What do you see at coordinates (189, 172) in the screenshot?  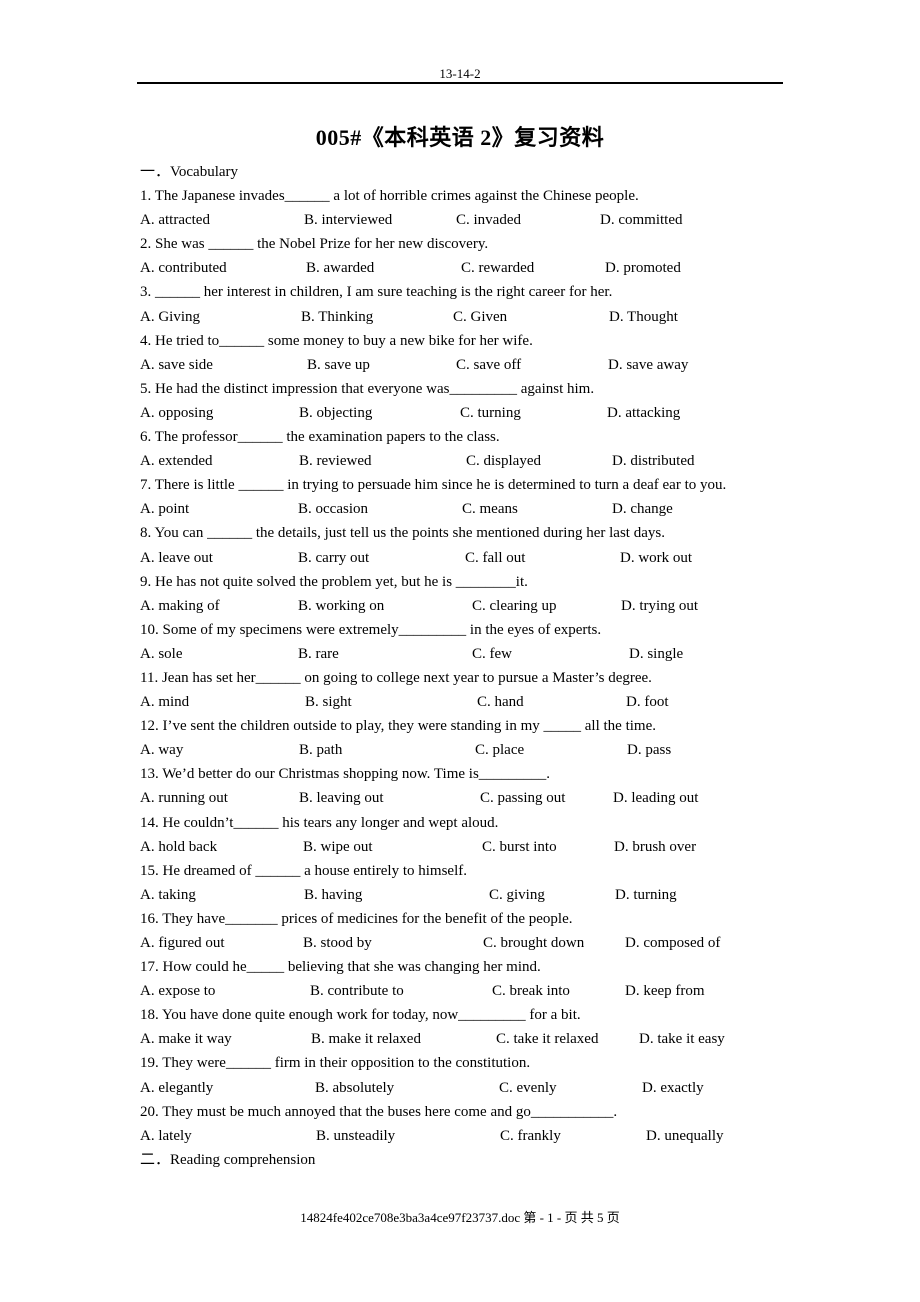 I see `section-heading-vocabulary: 一．Vocabulary` at bounding box center [189, 172].